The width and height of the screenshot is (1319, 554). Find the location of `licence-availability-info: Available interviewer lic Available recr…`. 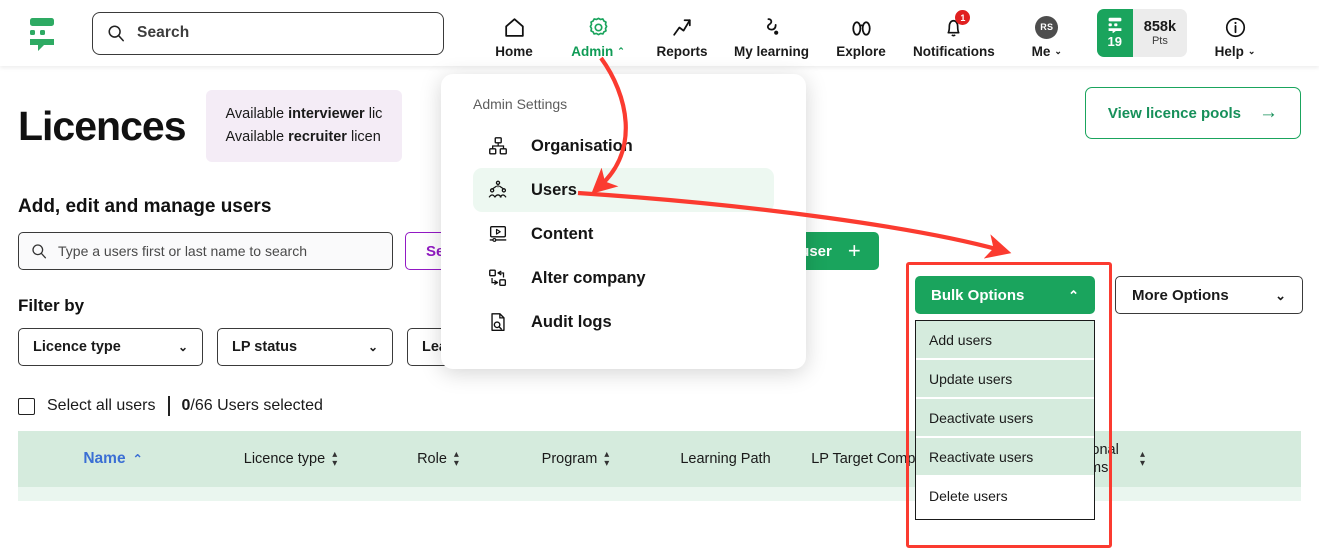

licence-availability-info: Available interviewer lic Available recr… is located at coordinates (304, 126).